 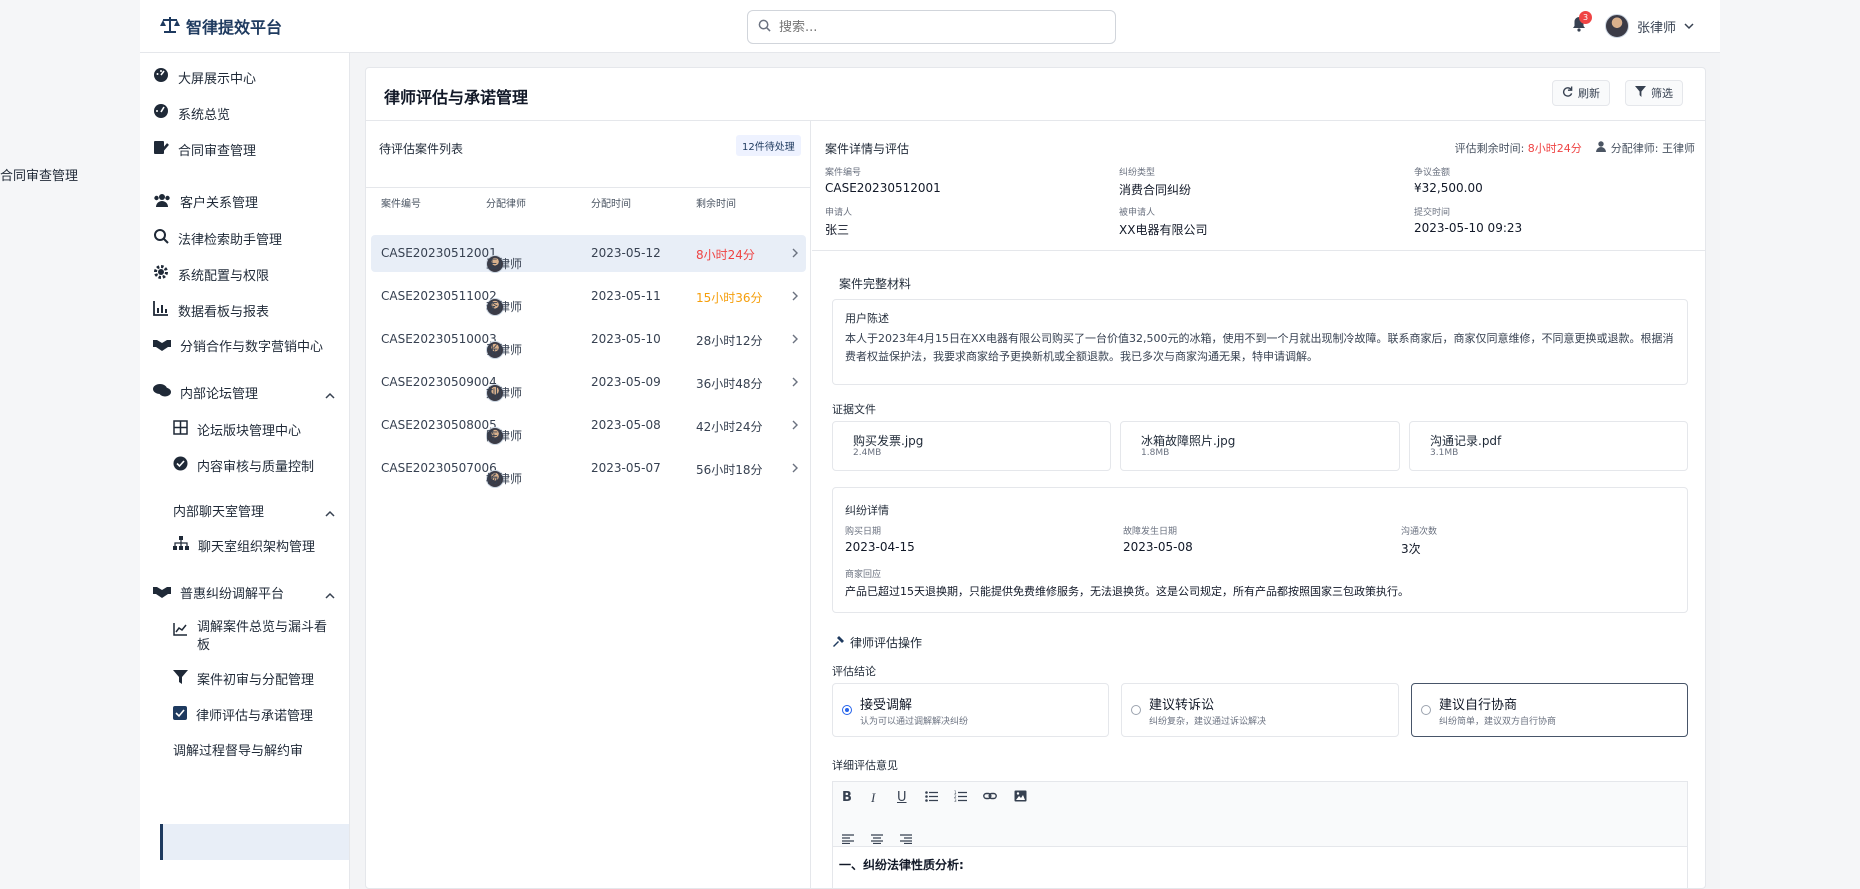 What do you see at coordinates (902, 797) in the screenshot?
I see `underline-icon: U` at bounding box center [902, 797].